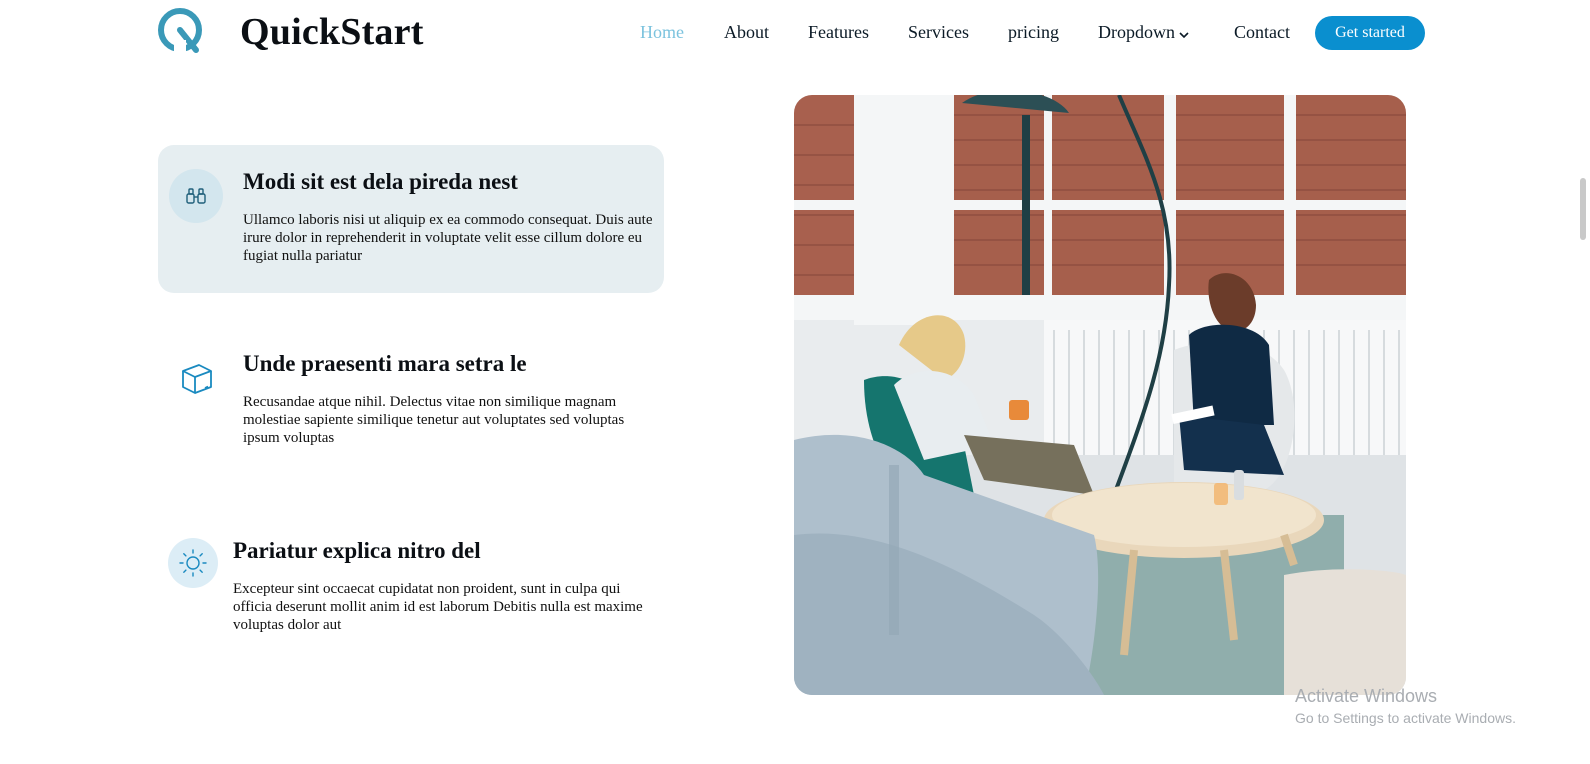 The image size is (1590, 764). Describe the element at coordinates (182, 32) in the screenshot. I see `logo-icon` at that location.